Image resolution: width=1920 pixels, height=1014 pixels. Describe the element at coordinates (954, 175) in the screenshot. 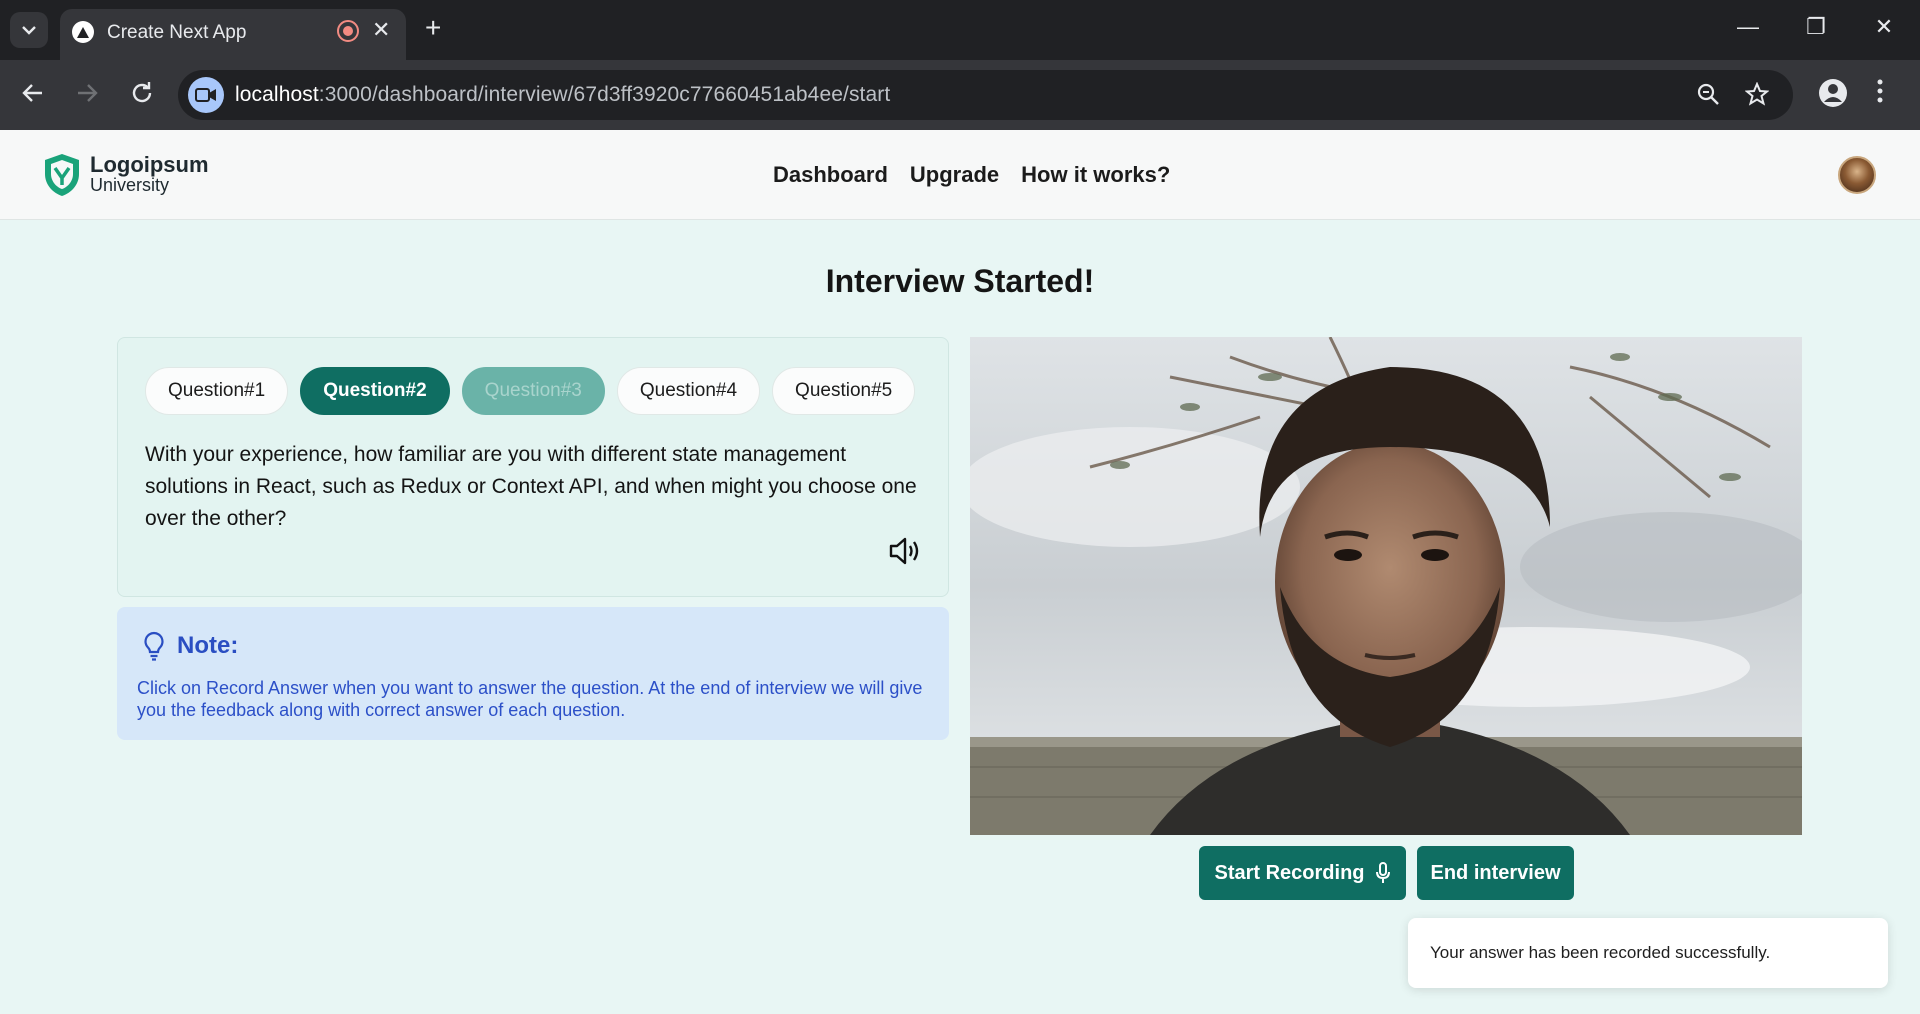

I see `nav-upgrade: Upgrade` at that location.